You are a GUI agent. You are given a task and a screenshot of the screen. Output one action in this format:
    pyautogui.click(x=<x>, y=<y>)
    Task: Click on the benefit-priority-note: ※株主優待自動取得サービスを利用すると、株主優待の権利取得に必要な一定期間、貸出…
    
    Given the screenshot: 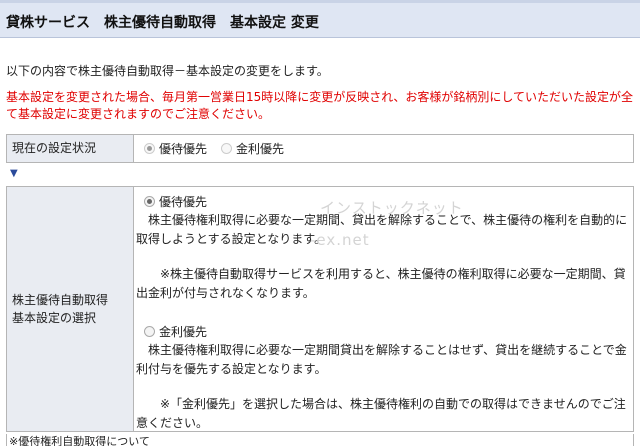 What is the action you would take?
    pyautogui.click(x=381, y=283)
    